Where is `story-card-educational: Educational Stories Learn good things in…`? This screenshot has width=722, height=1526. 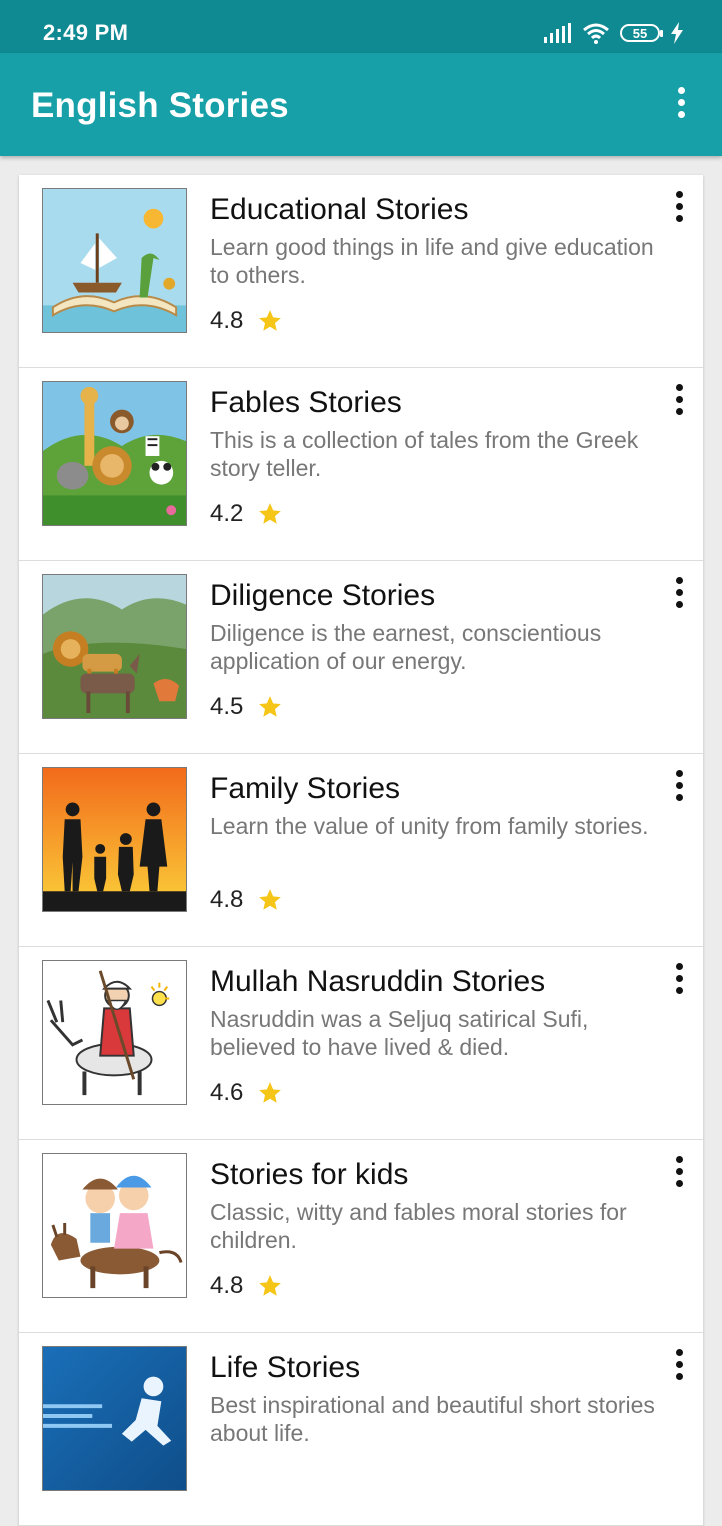 story-card-educational: Educational Stories Learn good things in… is located at coordinates (361, 271).